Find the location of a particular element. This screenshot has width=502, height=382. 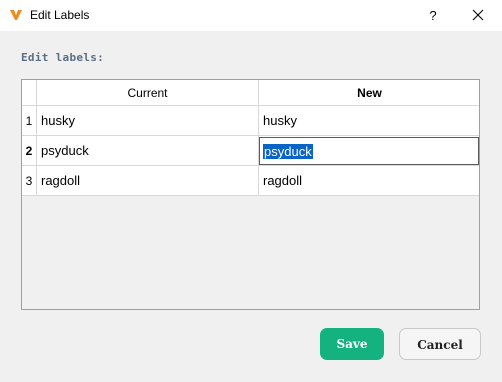

close-button is located at coordinates (478, 15).